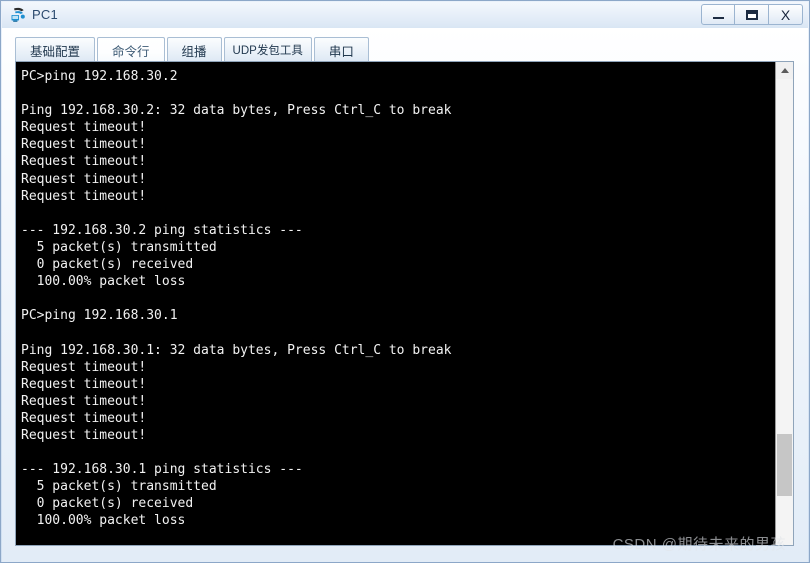 This screenshot has height=563, width=810. I want to click on tab-command-line: 命令行, so click(131, 49).